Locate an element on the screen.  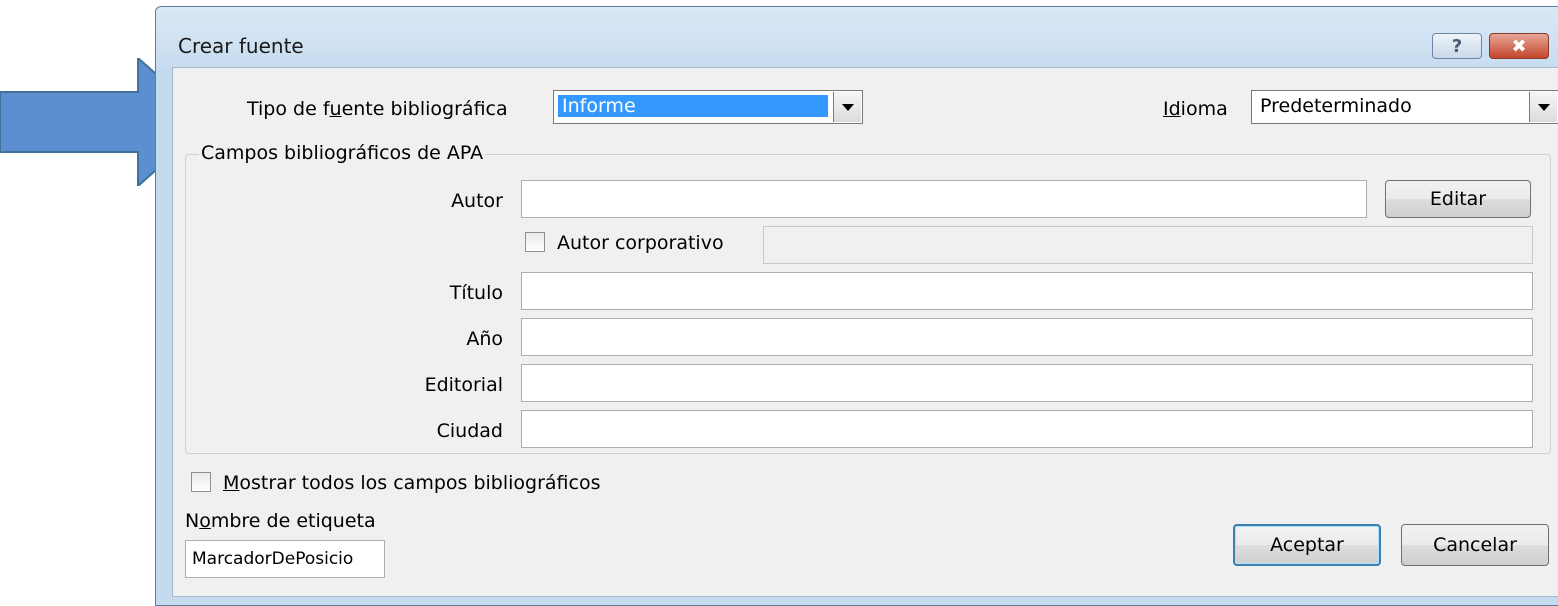
corporate-author-field is located at coordinates (1148, 245).